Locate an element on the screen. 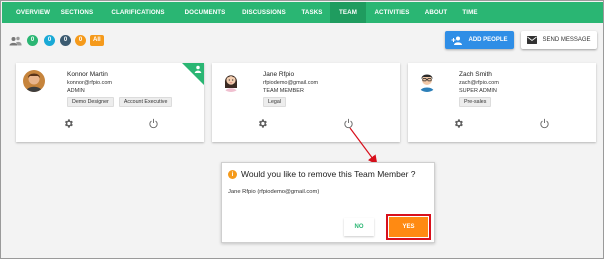  yes-button: YES is located at coordinates (408, 227).